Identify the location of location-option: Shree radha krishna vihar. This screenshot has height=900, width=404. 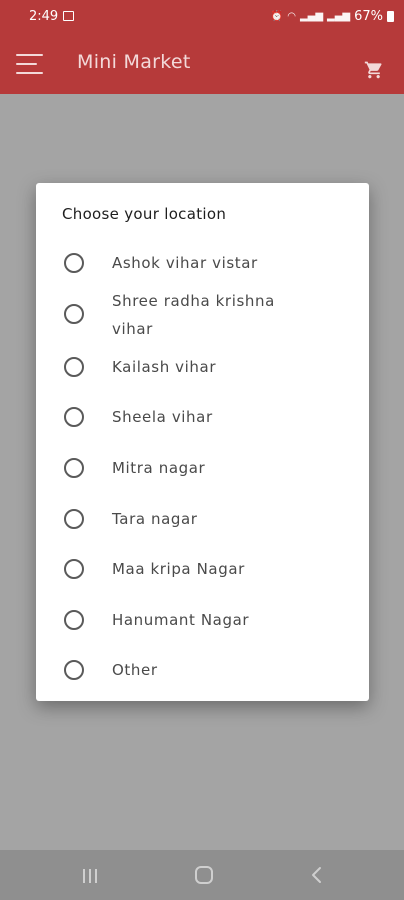
(202, 315).